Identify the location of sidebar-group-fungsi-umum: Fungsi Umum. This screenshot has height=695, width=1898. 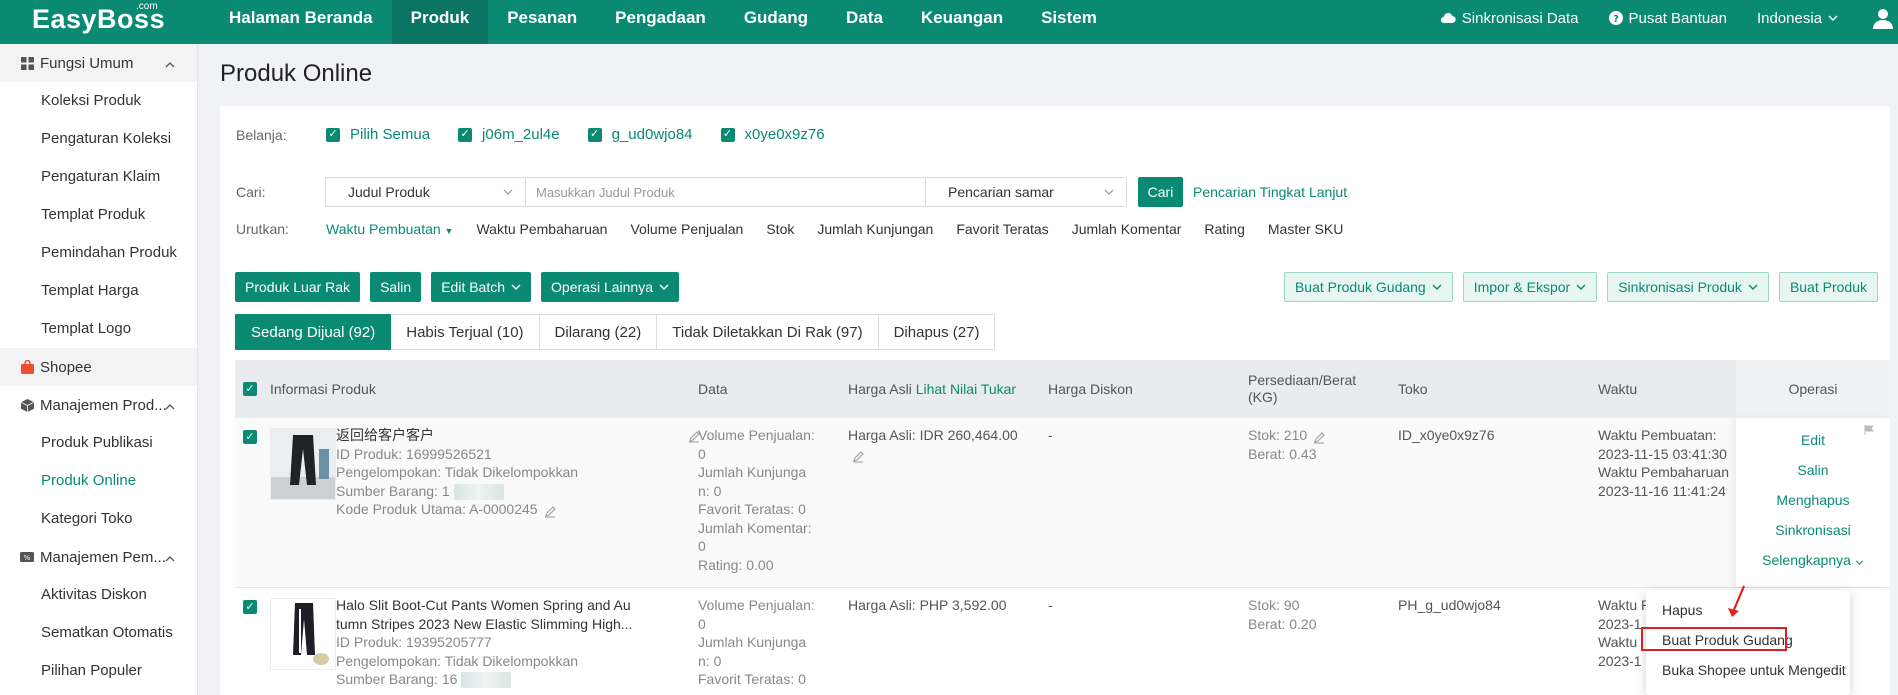
(98, 63).